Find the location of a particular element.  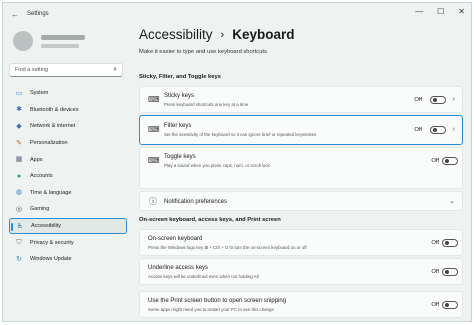

maximize-icon: ☐ is located at coordinates (440, 11).